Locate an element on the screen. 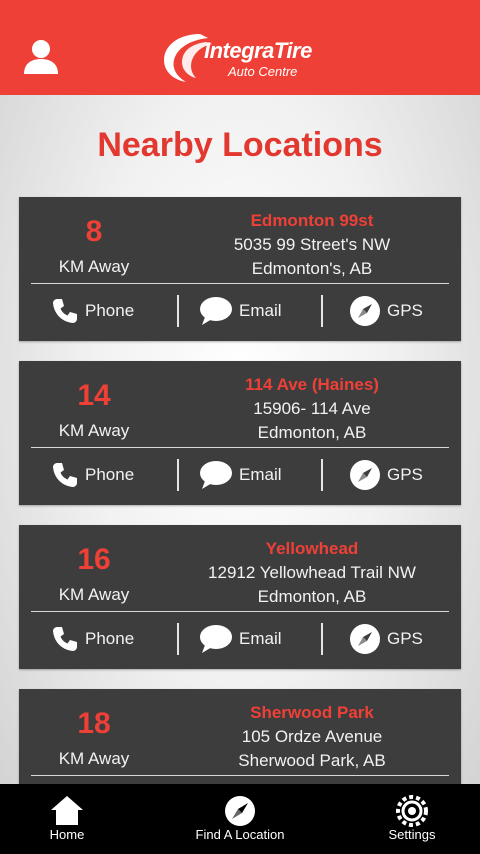  tab-home: Home is located at coordinates (67, 819).